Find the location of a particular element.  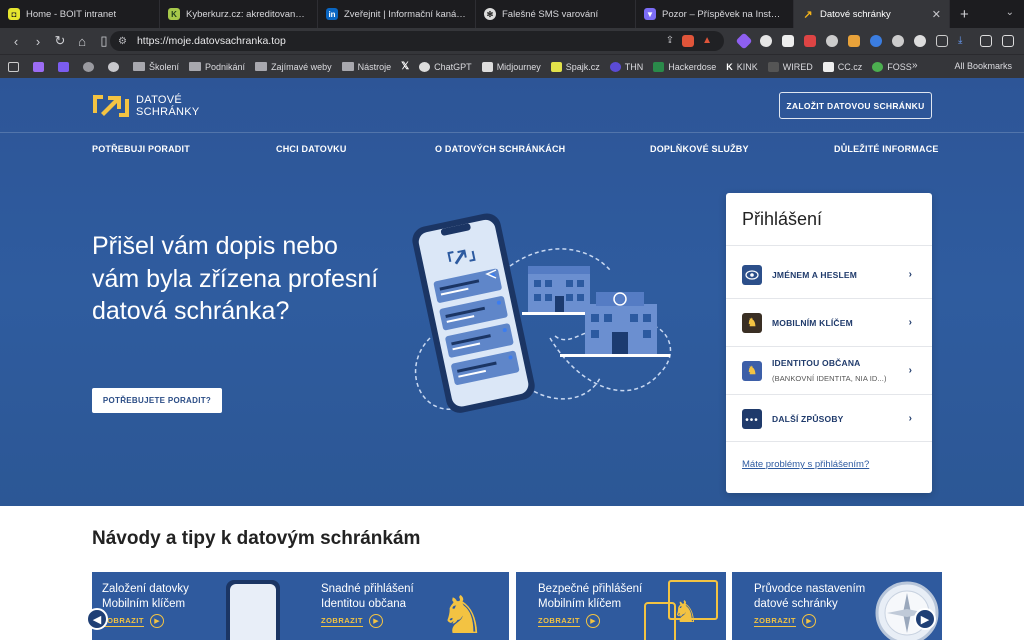

tip-card-title-line2: Mobilním klíčem is located at coordinates (580, 604).